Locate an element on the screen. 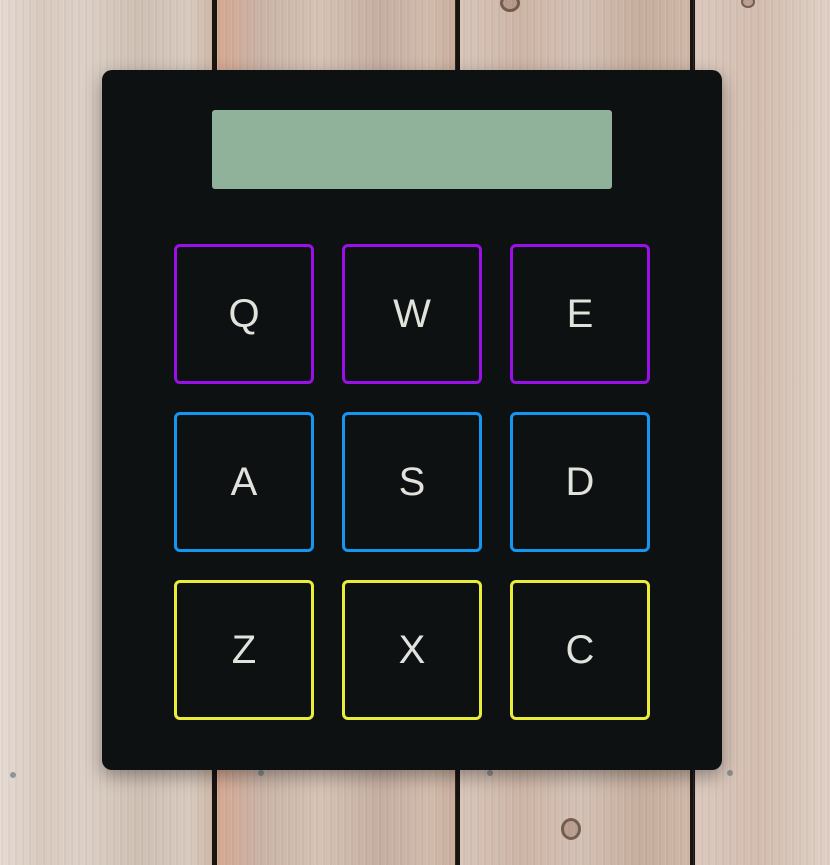 The image size is (830, 865). key-e: E is located at coordinates (580, 314).